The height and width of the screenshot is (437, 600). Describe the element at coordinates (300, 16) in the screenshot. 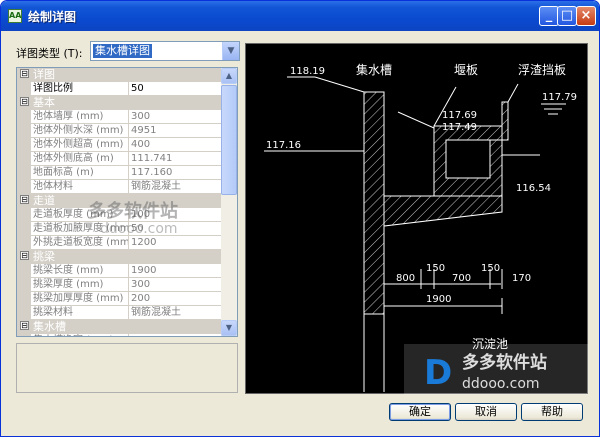

I see `title-bar: AA 绘制详图 _ □ ×` at that location.